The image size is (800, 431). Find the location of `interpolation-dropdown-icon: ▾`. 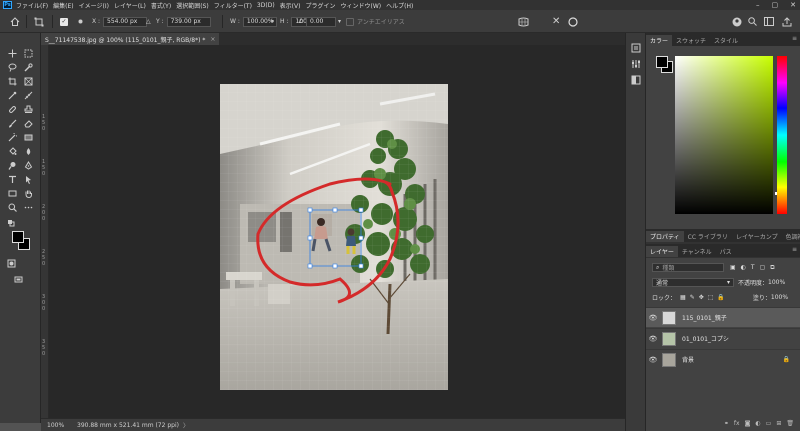

interpolation-dropdown-icon: ▾ is located at coordinates (339, 21).